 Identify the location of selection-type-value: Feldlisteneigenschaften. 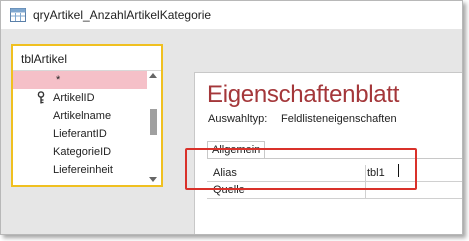
(339, 119).